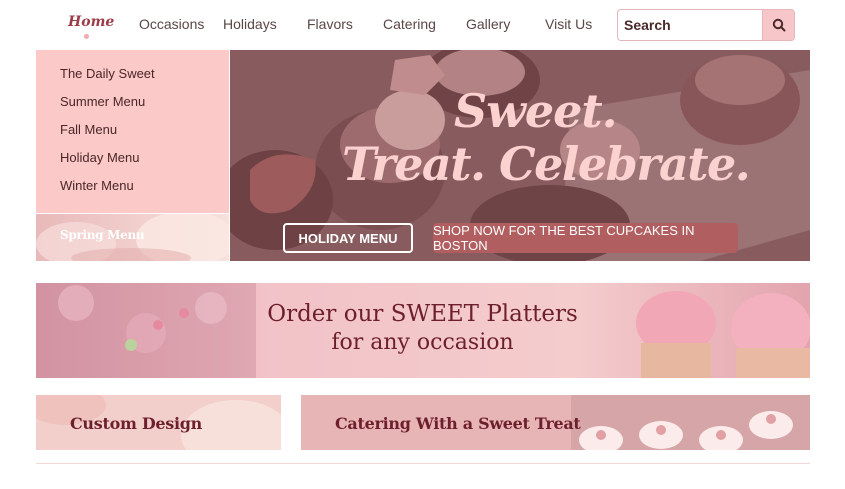  Describe the element at coordinates (422, 342) in the screenshot. I see `platters-heading-line2: for any occasion` at that location.